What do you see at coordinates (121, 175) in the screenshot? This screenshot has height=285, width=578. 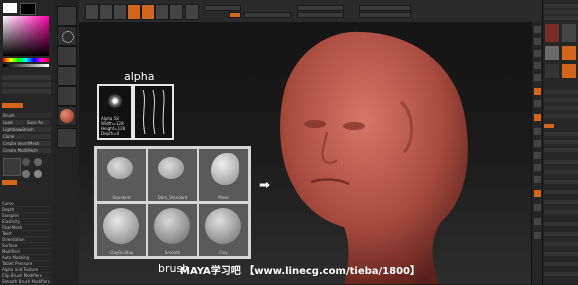 I see `brush-thumb: Standard` at bounding box center [121, 175].